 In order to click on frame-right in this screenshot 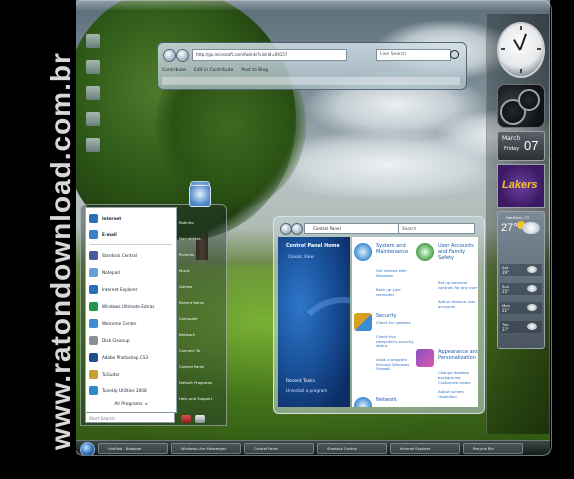, I will do `click(562, 239)`.